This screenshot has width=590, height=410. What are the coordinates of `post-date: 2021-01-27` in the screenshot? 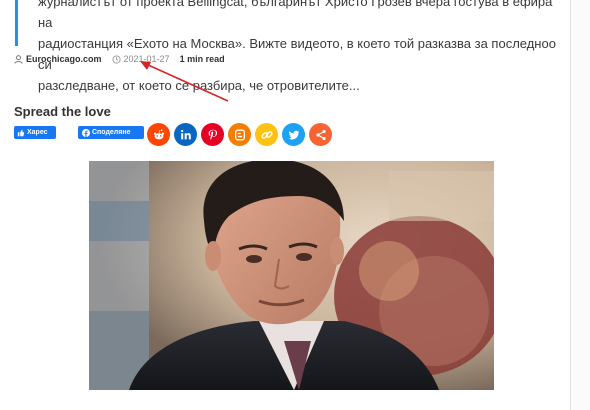 It's located at (146, 59).